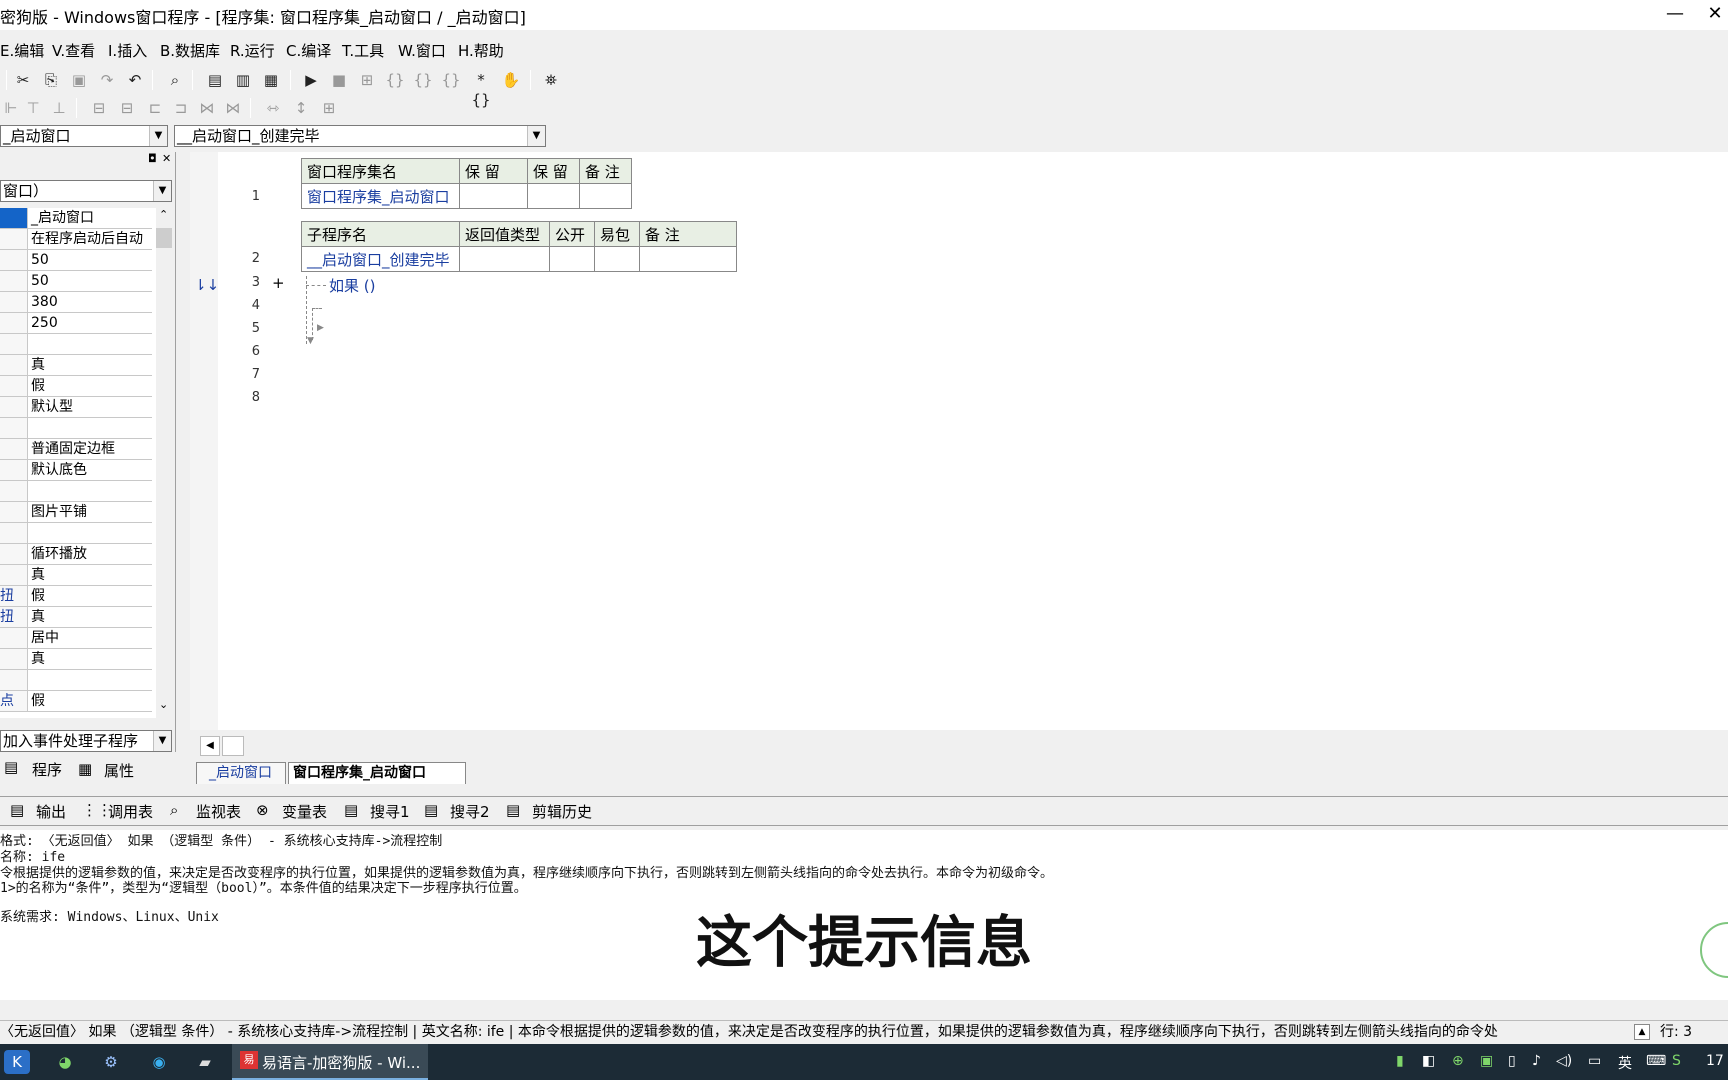 Image resolution: width=1728 pixels, height=1080 pixels. I want to click on property-row: 图片平铺, so click(76, 512).